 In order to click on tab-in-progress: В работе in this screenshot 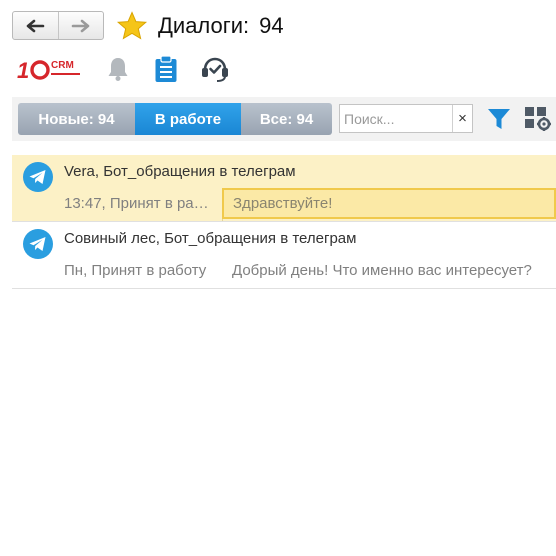, I will do `click(188, 119)`.